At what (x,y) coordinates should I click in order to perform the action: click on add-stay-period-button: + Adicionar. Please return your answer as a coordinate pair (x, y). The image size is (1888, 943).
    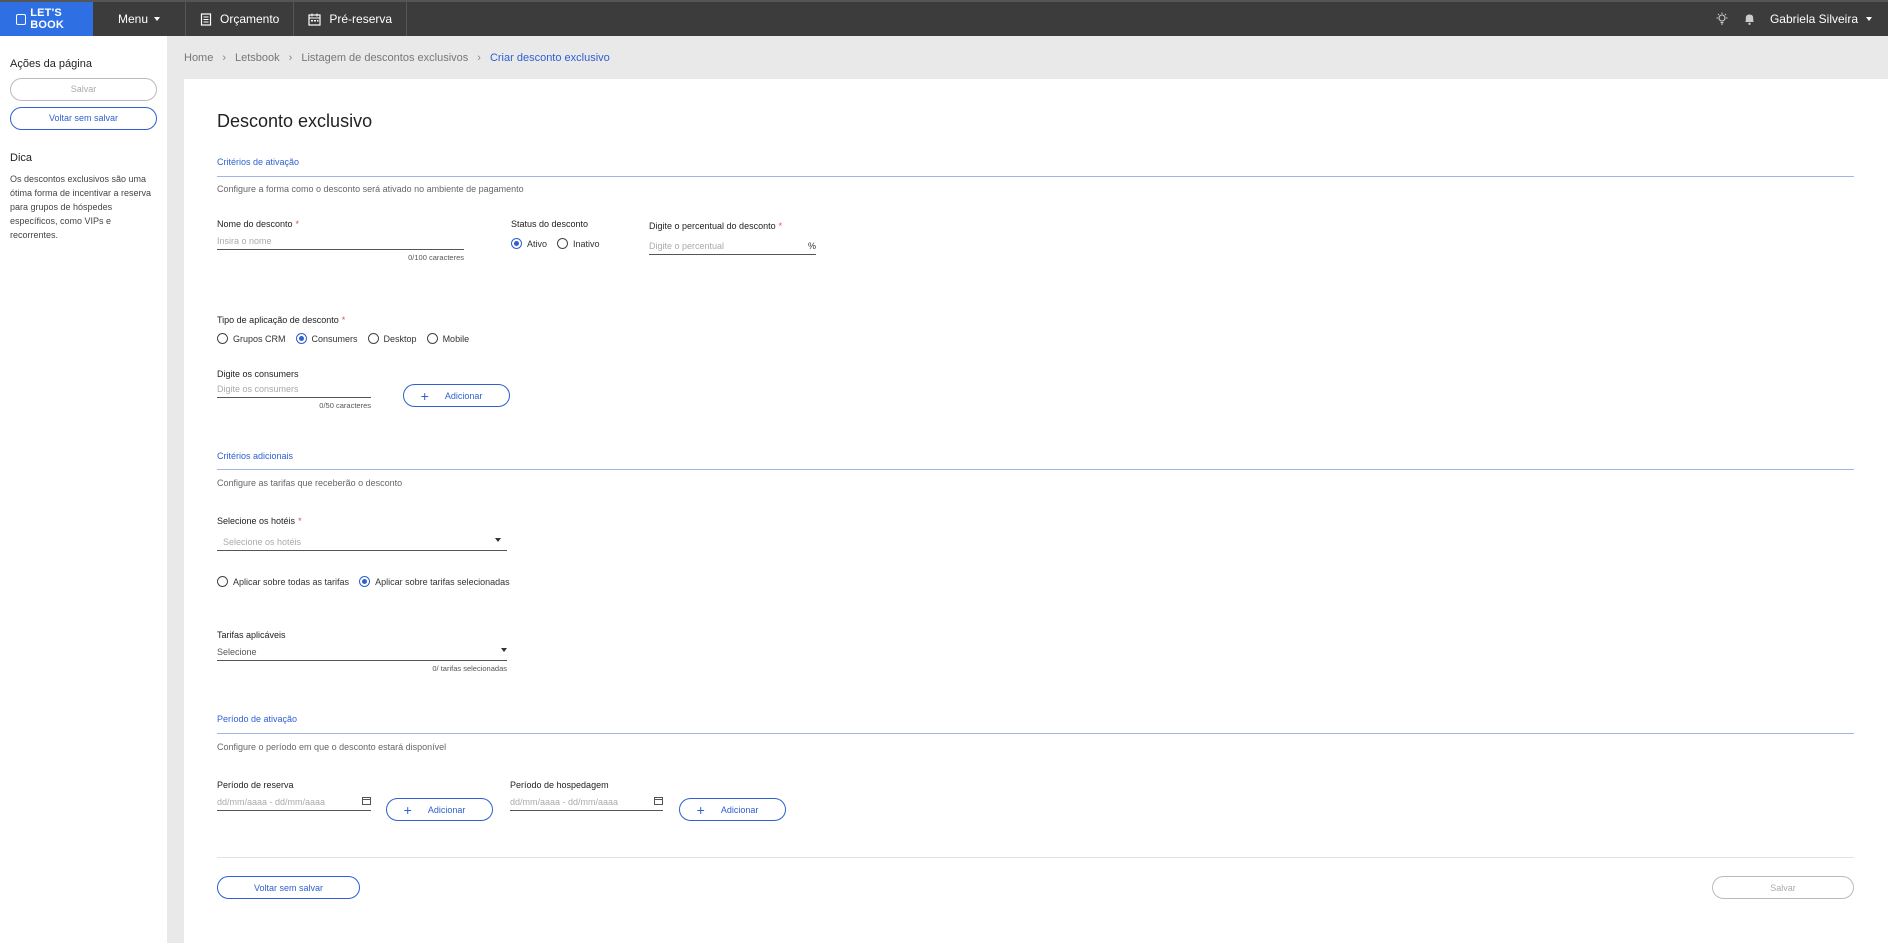
    Looking at the image, I should click on (732, 809).